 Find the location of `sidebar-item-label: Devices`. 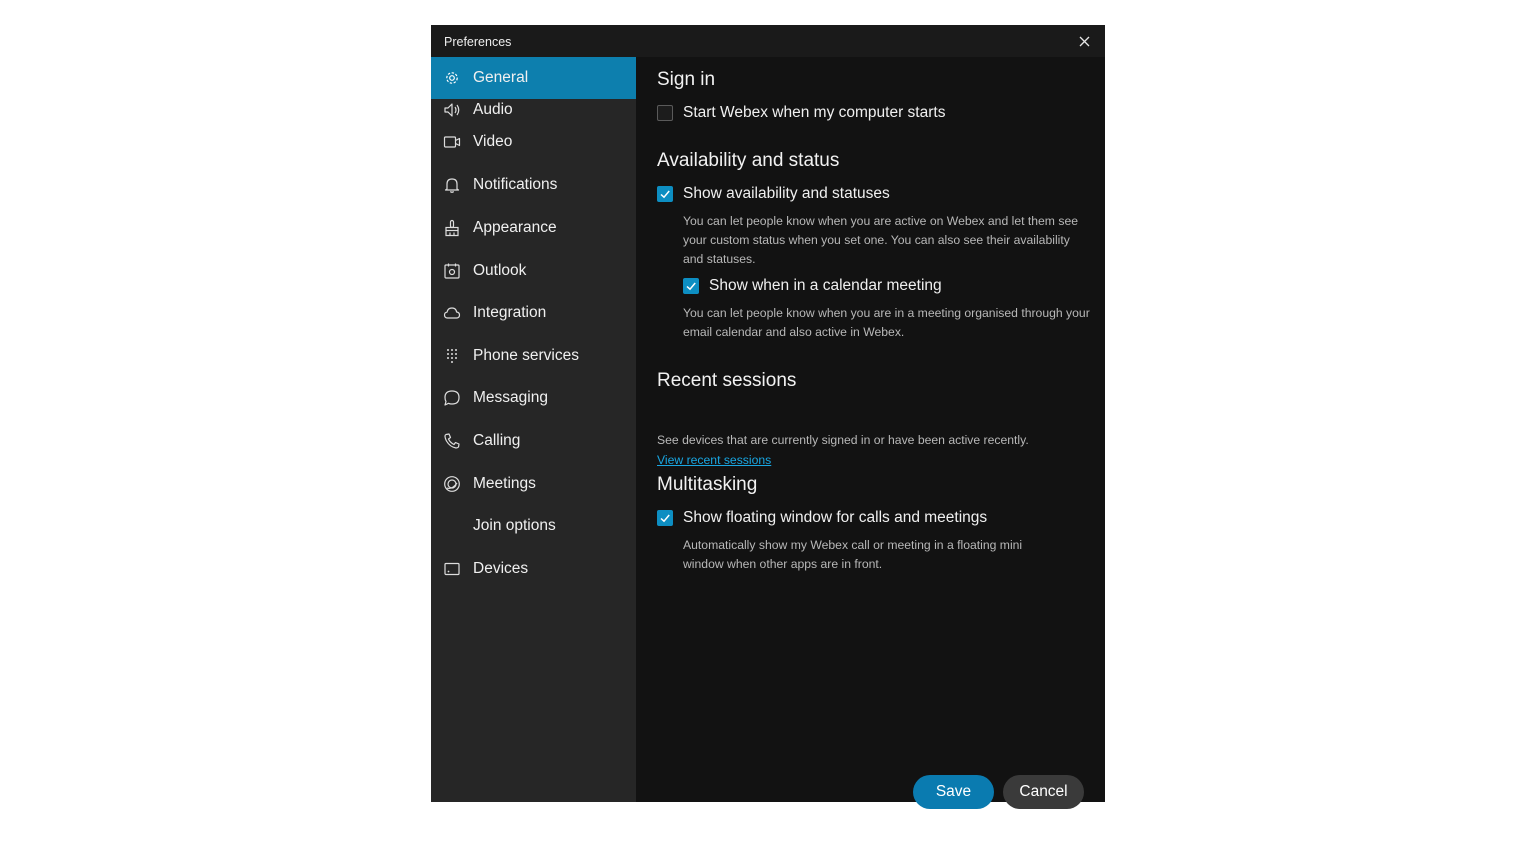

sidebar-item-label: Devices is located at coordinates (501, 568).